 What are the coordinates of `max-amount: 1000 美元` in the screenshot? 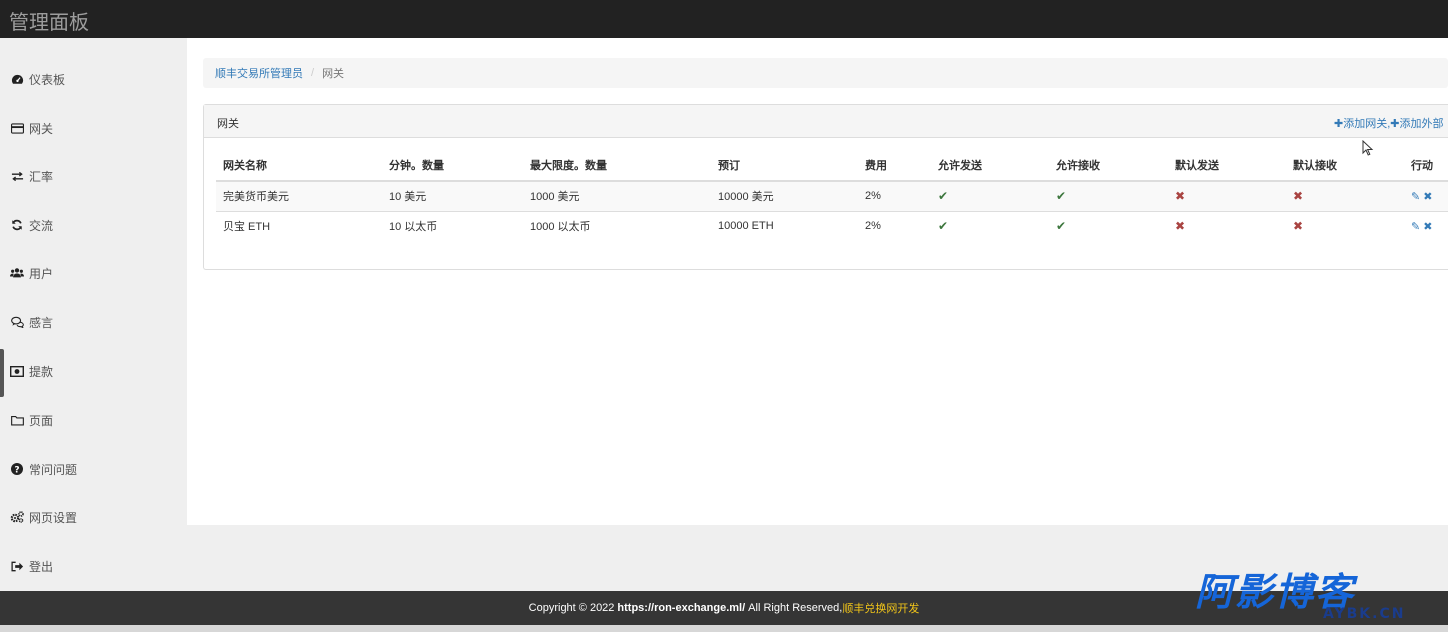 It's located at (617, 195).